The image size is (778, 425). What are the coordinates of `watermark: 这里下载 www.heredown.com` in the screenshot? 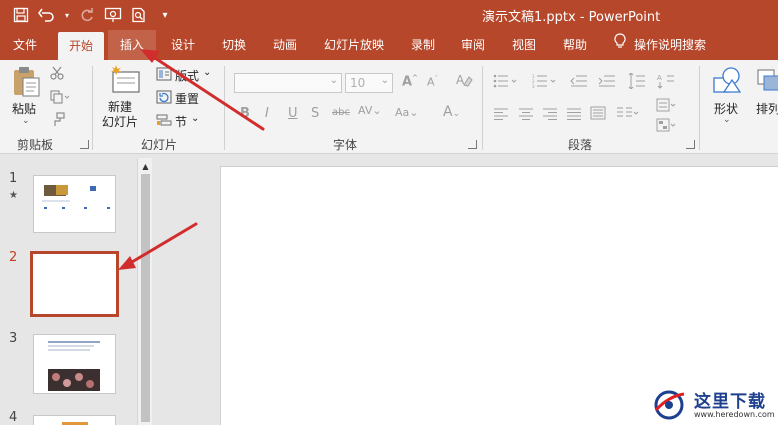 It's located at (715, 405).